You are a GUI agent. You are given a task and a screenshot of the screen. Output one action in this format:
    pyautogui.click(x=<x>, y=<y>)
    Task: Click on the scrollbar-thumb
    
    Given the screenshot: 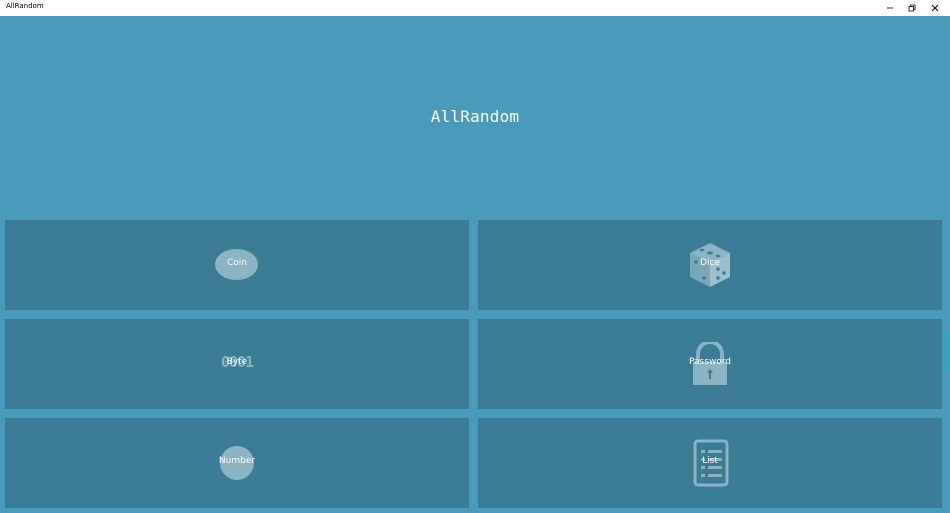 What is the action you would take?
    pyautogui.click(x=947, y=351)
    